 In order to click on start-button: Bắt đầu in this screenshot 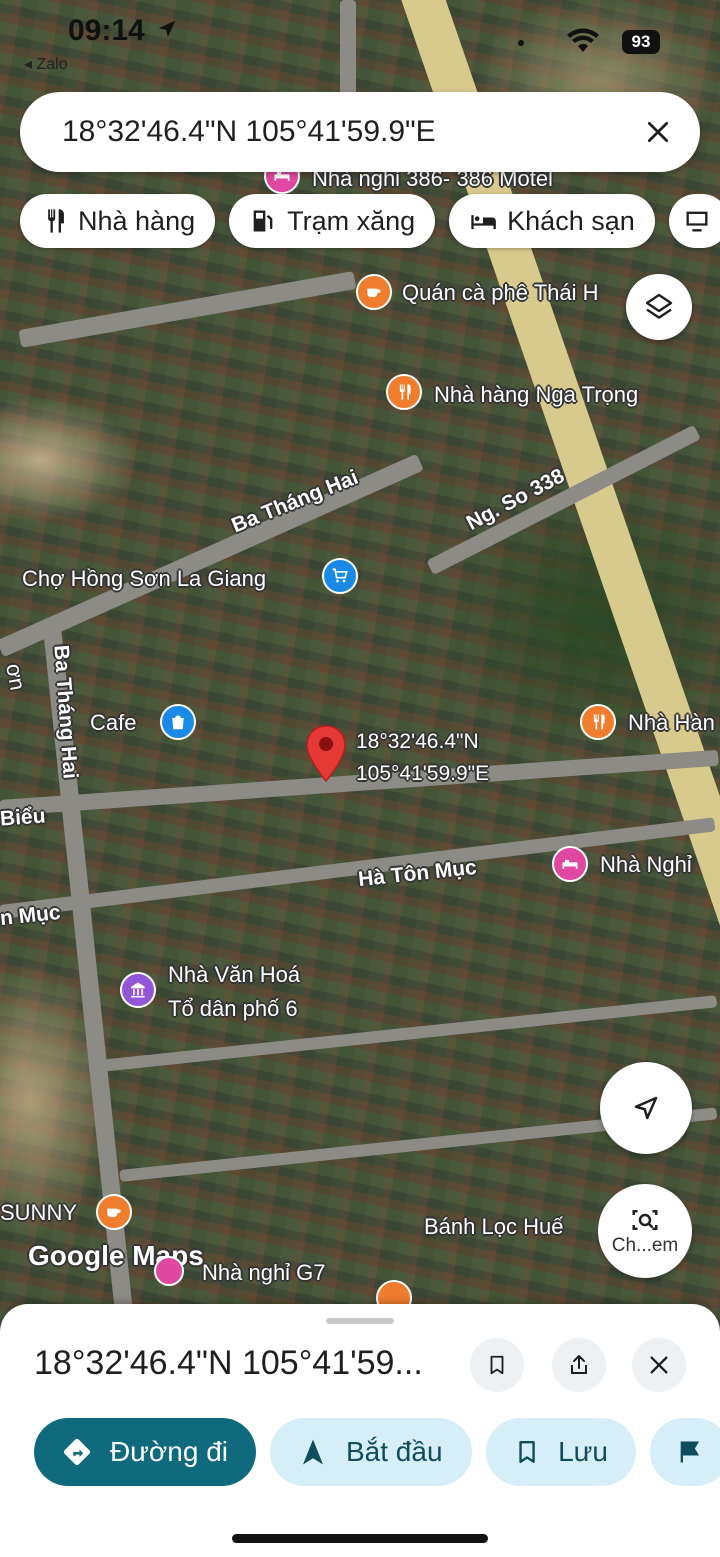, I will do `click(371, 1452)`.